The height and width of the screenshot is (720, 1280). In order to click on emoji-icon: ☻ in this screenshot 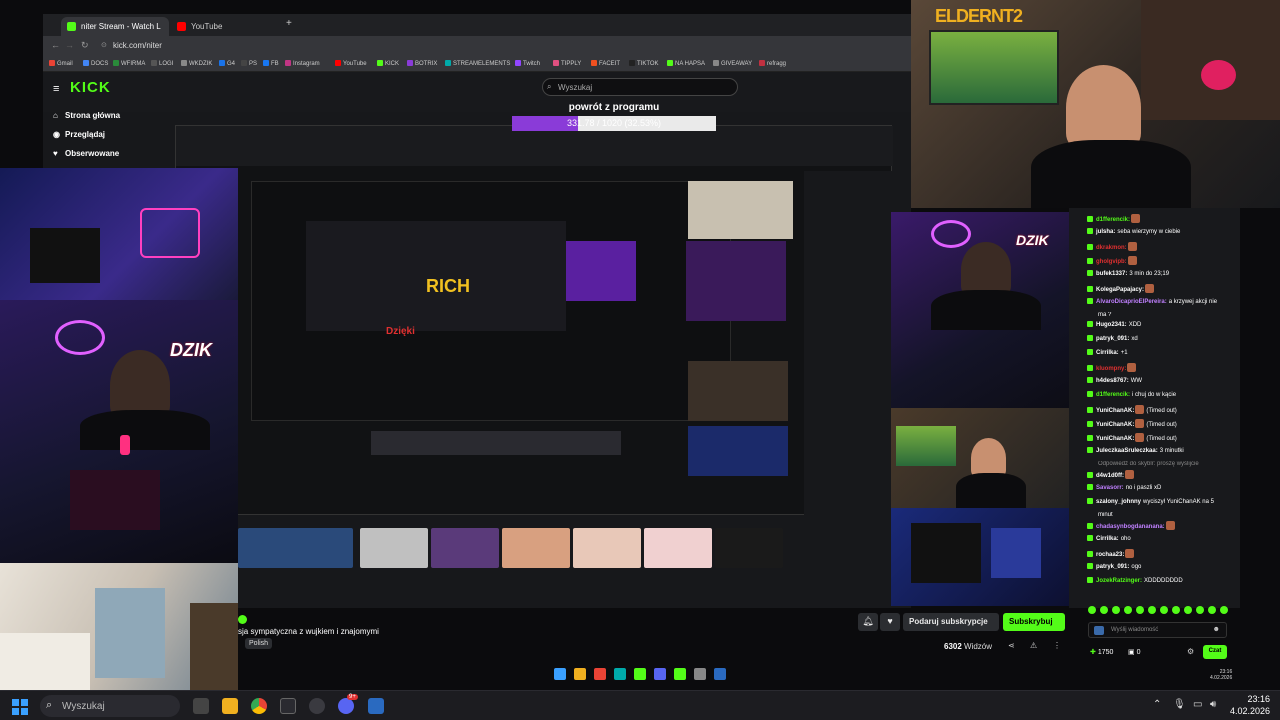, I will do `click(1216, 629)`.